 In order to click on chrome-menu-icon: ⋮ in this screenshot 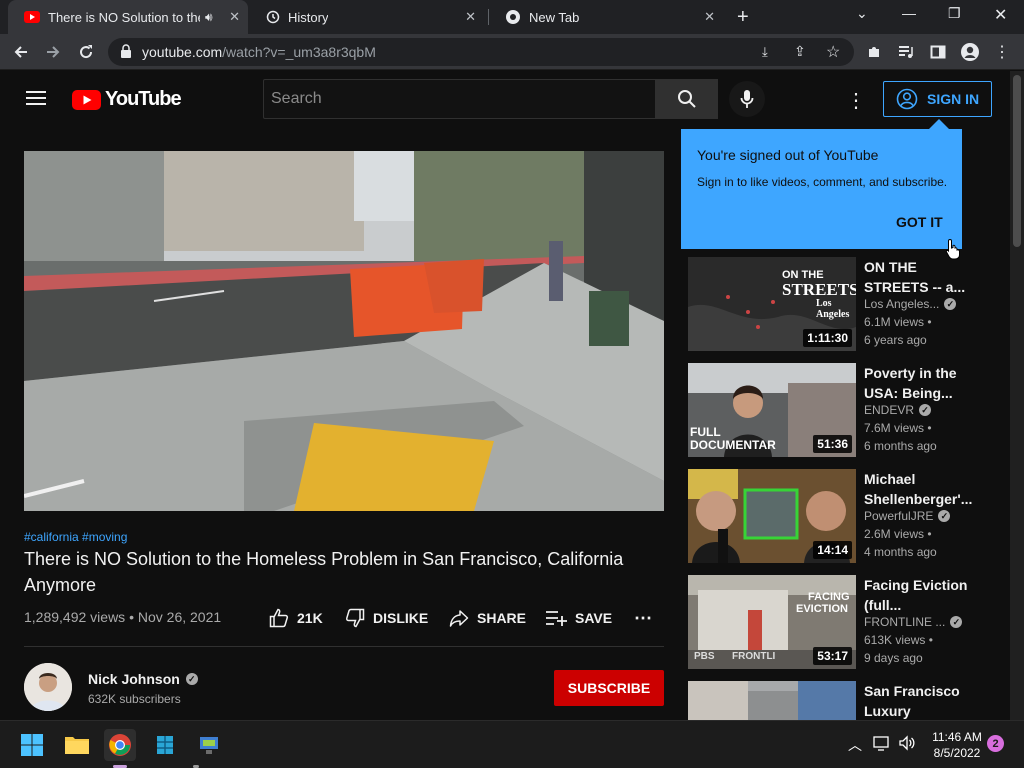, I will do `click(1002, 52)`.